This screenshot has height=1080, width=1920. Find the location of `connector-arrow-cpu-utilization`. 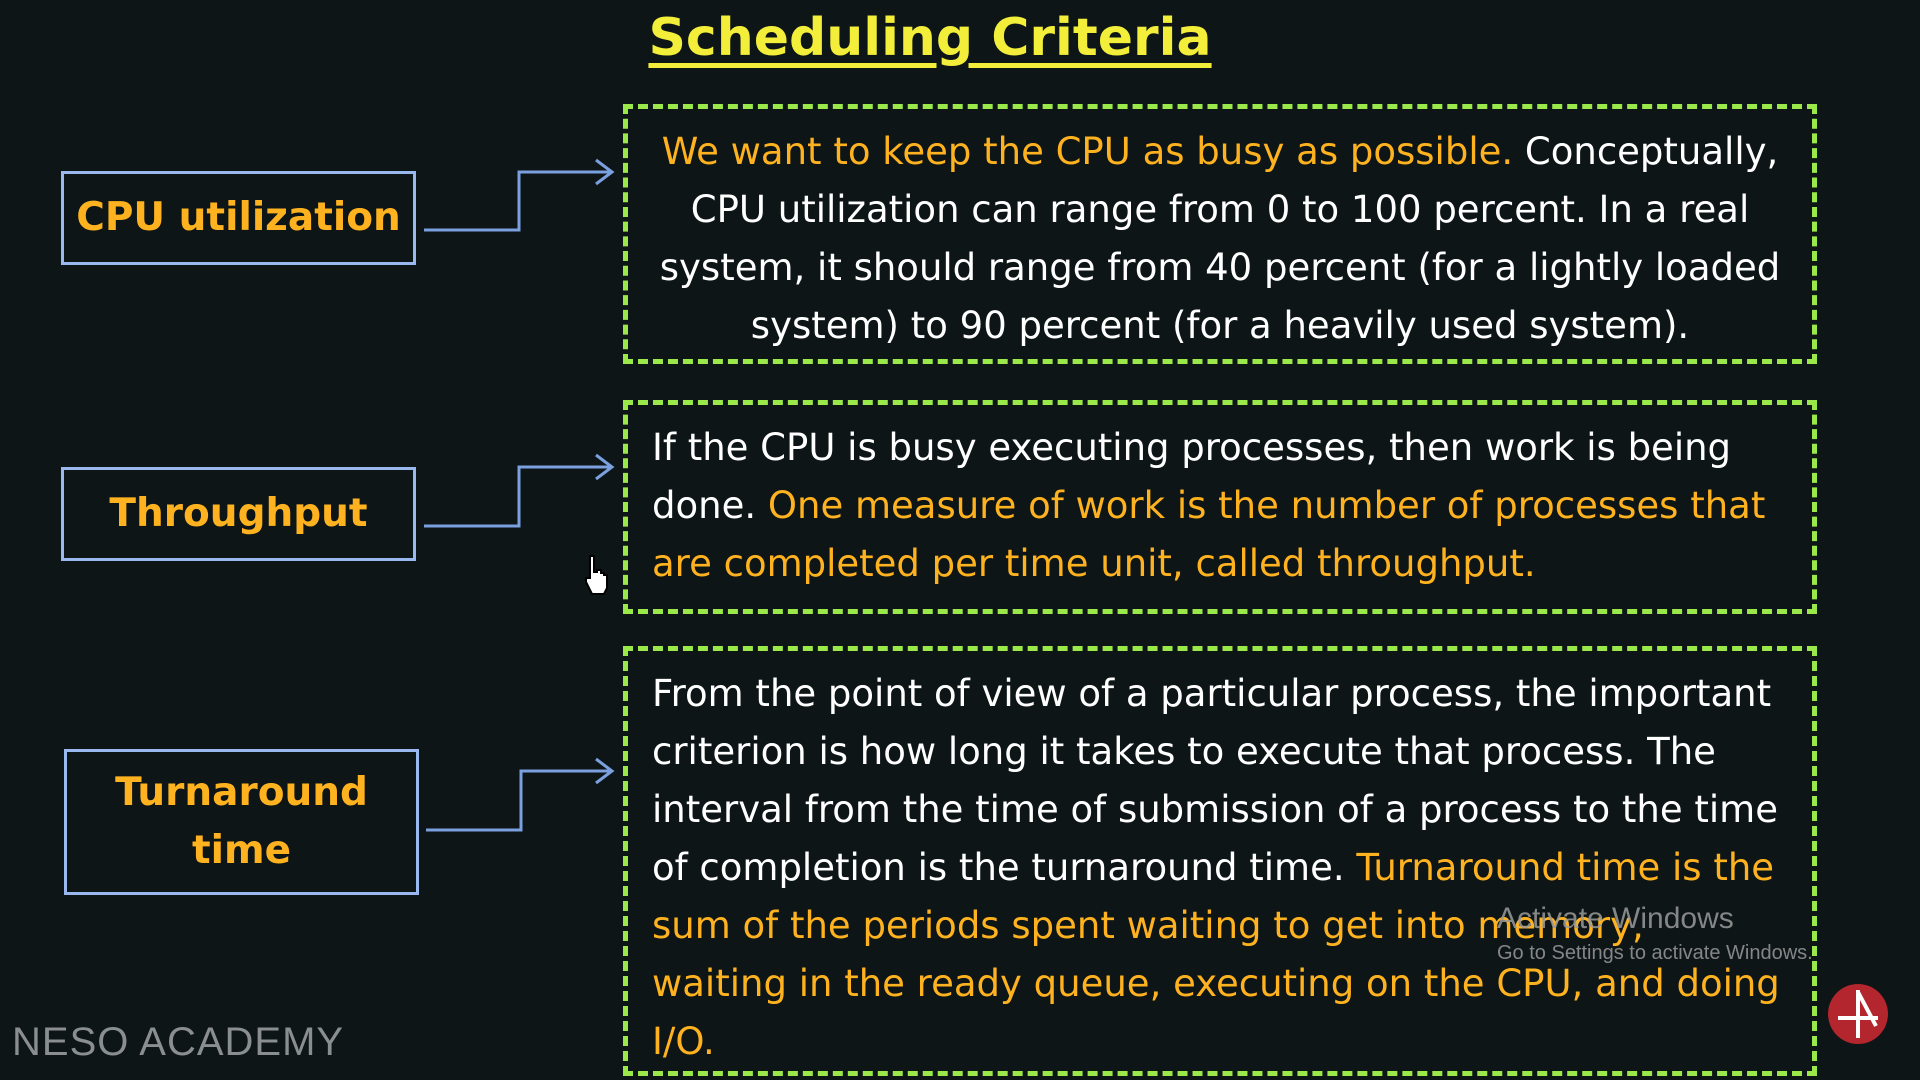

connector-arrow-cpu-utilization is located at coordinates (517, 201).